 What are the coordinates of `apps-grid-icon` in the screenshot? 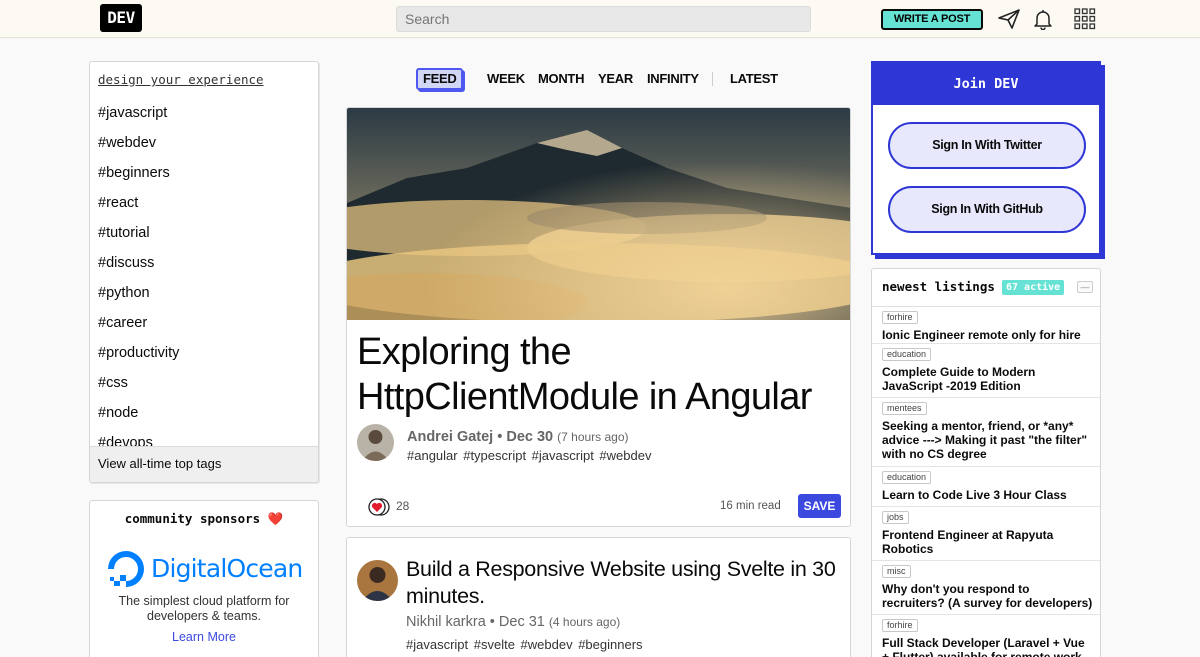 It's located at (1086, 19).